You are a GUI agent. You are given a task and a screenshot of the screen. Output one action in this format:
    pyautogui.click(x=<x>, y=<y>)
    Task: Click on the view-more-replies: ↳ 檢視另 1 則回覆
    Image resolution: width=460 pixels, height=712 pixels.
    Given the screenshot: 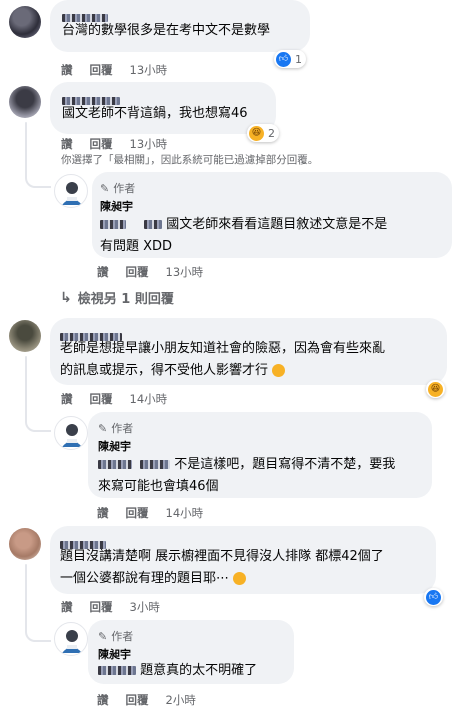 What is the action you would take?
    pyautogui.click(x=117, y=298)
    